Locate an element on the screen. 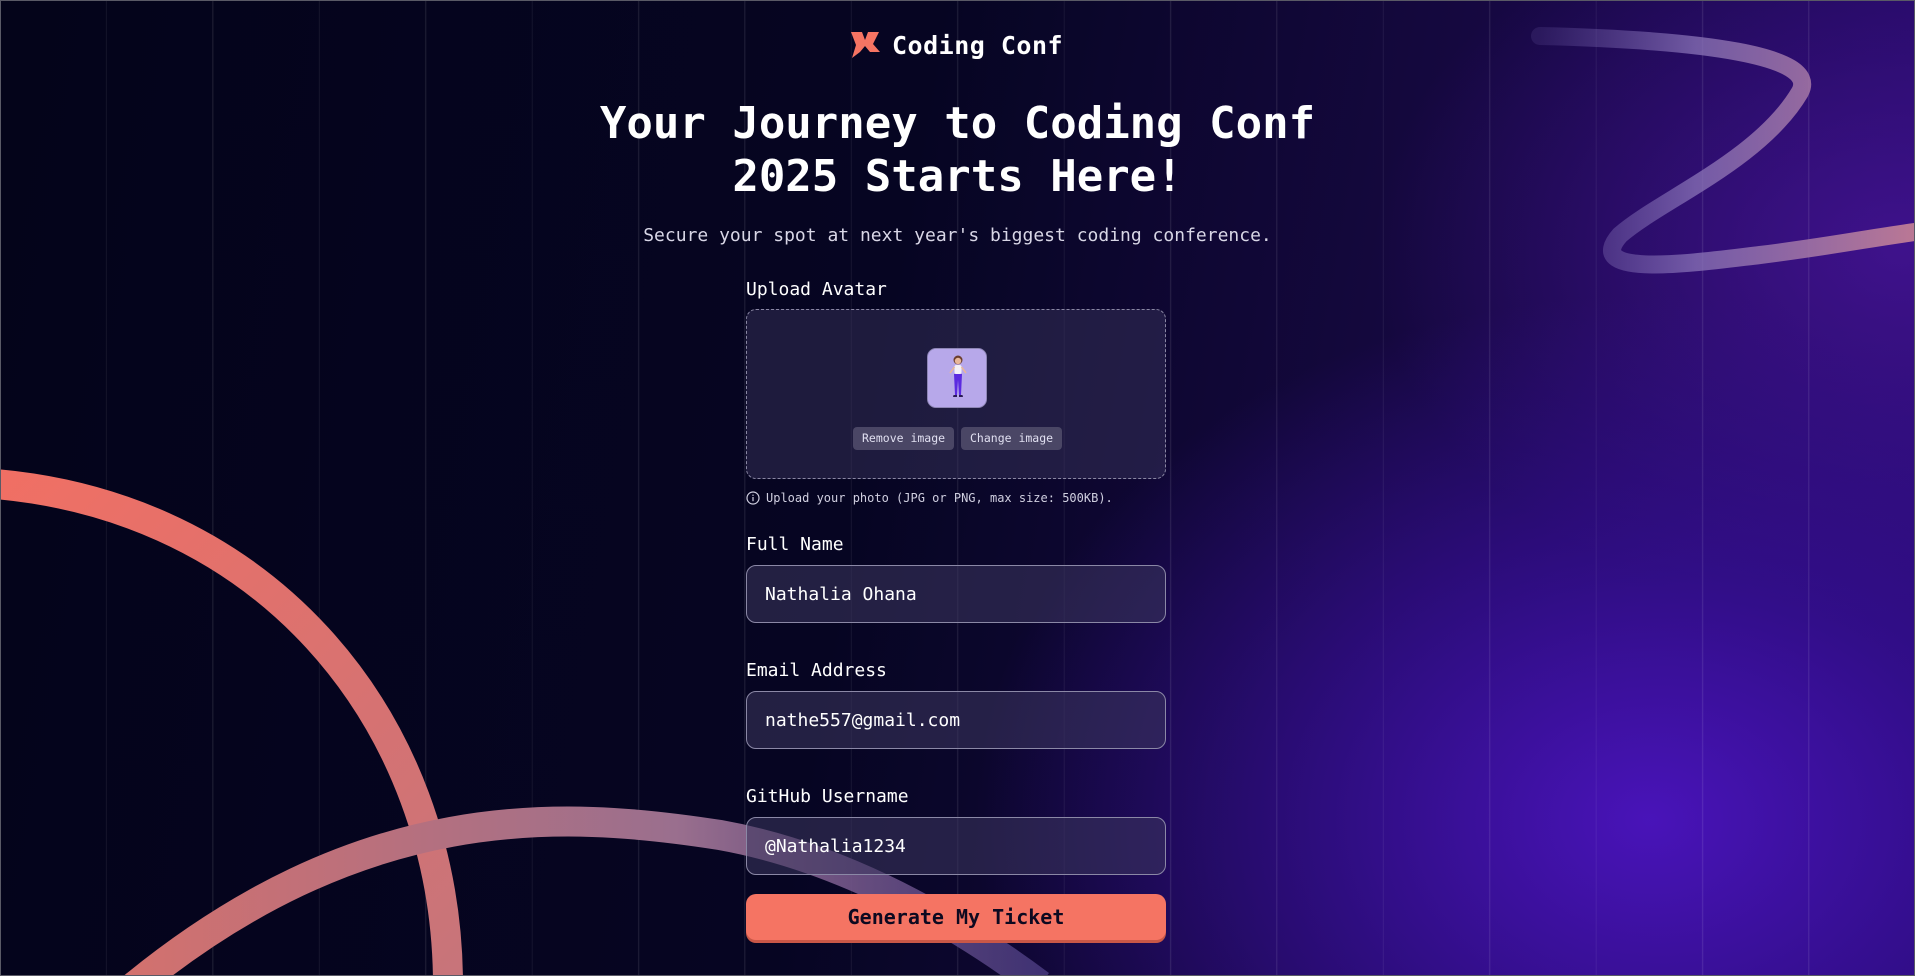 This screenshot has height=976, width=1915. full-name-input is located at coordinates (956, 594).